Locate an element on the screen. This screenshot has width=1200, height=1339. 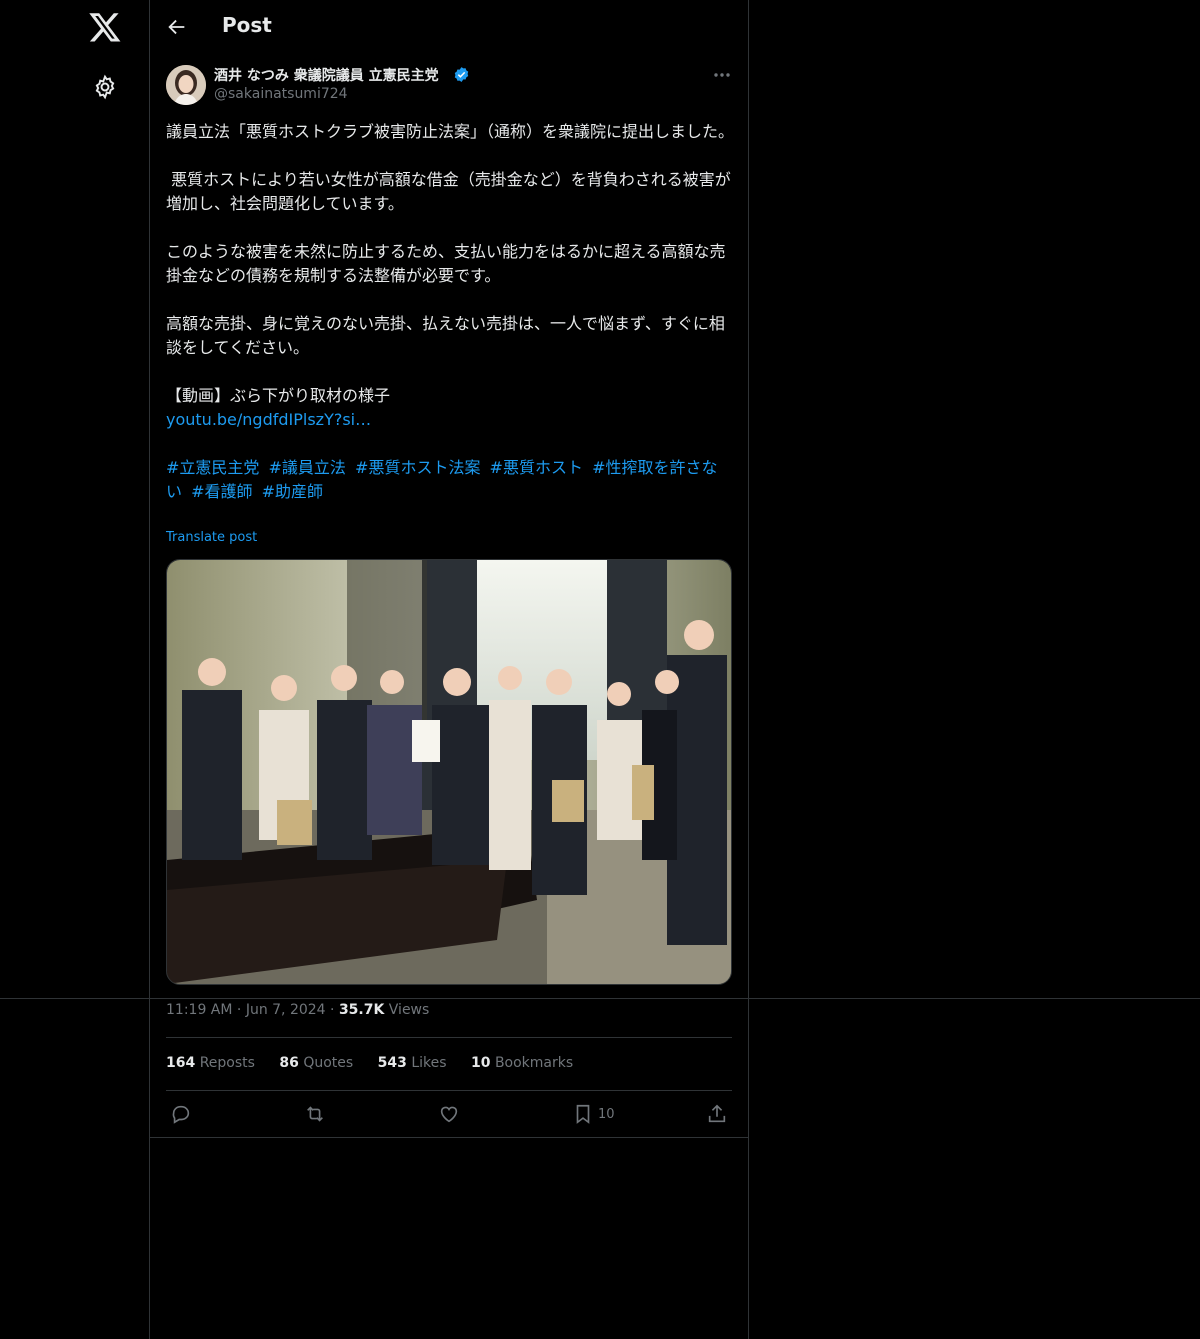
avatar is located at coordinates (186, 85).